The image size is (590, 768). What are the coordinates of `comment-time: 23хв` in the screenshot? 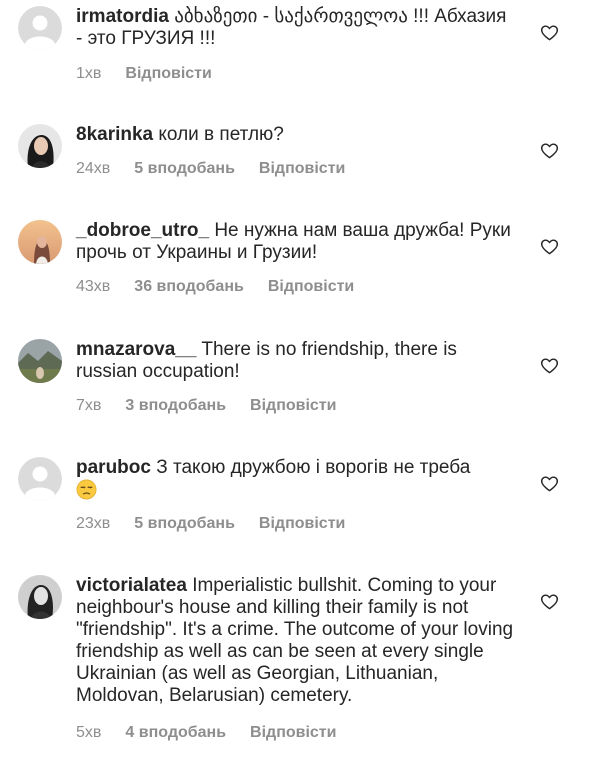 It's located at (93, 523).